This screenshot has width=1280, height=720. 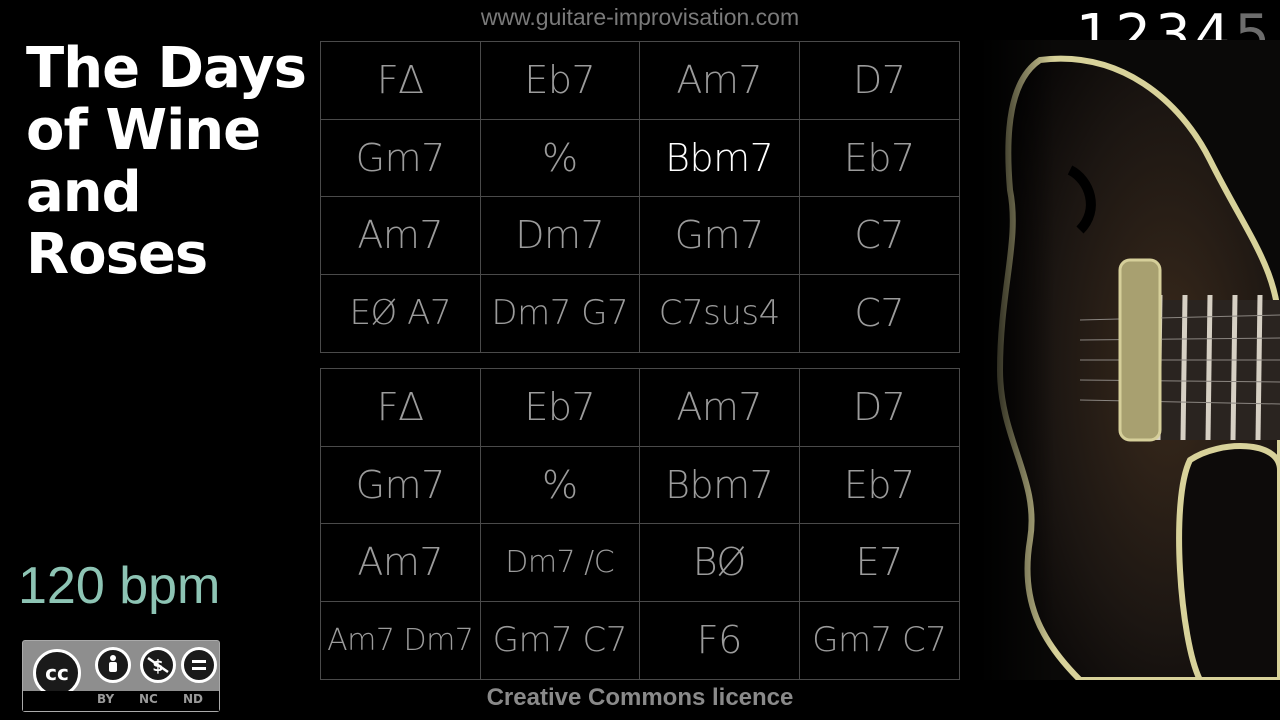 What do you see at coordinates (401, 313) in the screenshot?
I see `chord-cell: EØ A7` at bounding box center [401, 313].